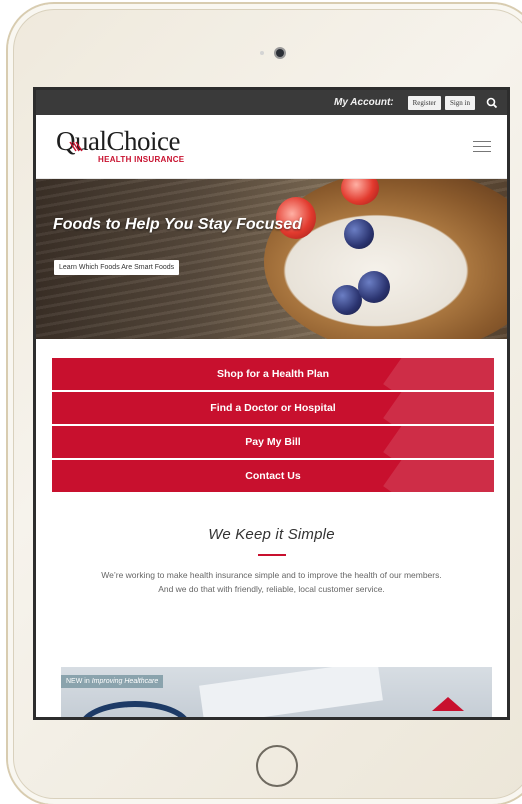 This screenshot has height=804, width=522. I want to click on home-button, so click(277, 766).